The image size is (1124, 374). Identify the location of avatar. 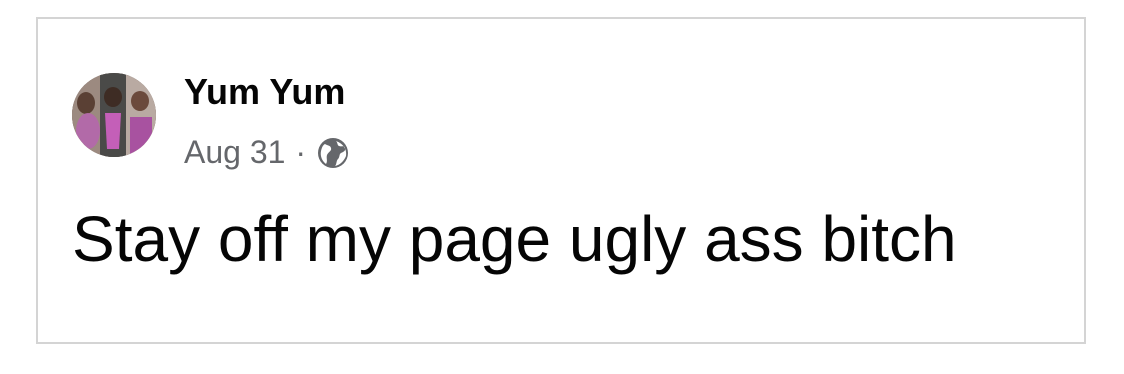
(114, 115).